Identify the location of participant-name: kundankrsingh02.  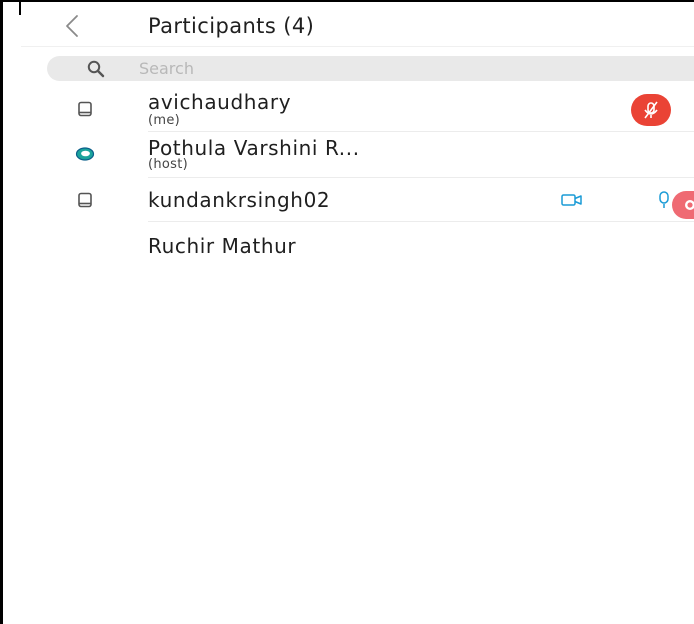
(239, 200).